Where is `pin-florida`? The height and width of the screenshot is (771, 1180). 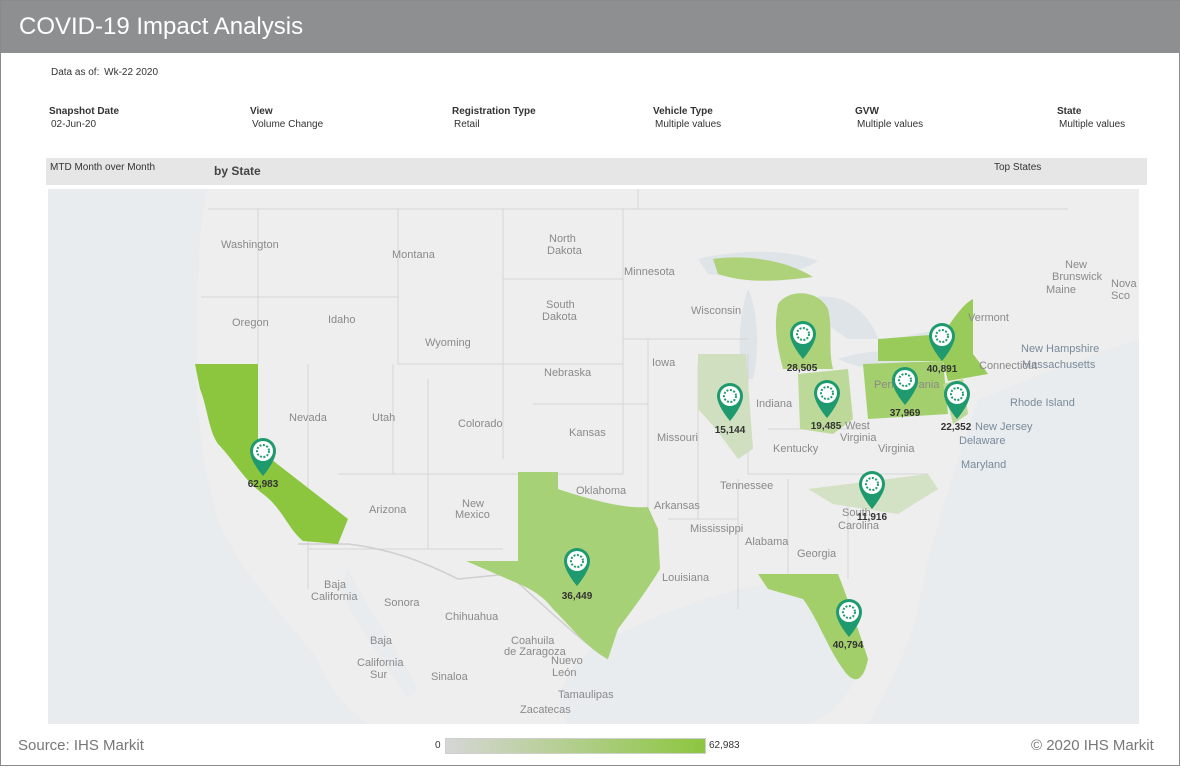 pin-florida is located at coordinates (849, 618).